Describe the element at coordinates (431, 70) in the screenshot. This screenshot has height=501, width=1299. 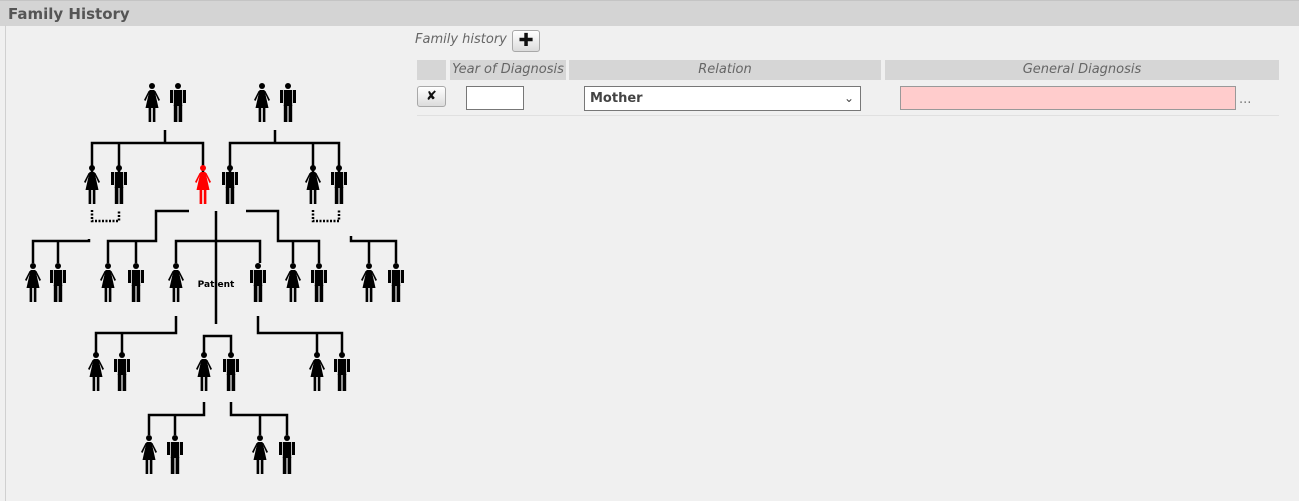
I see `column-header-action` at that location.